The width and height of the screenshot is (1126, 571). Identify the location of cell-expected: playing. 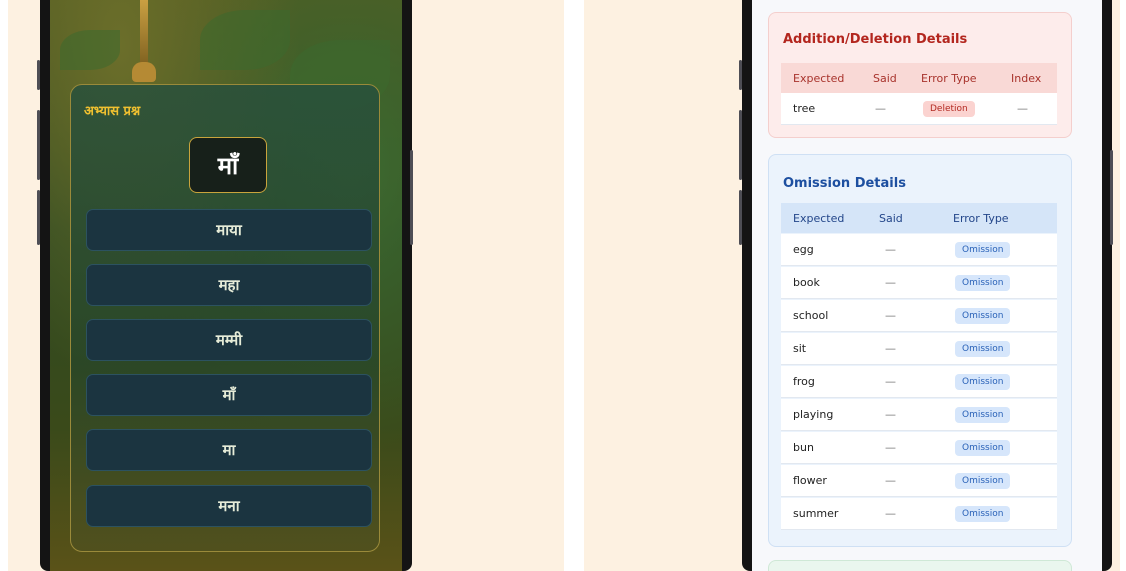
(813, 414).